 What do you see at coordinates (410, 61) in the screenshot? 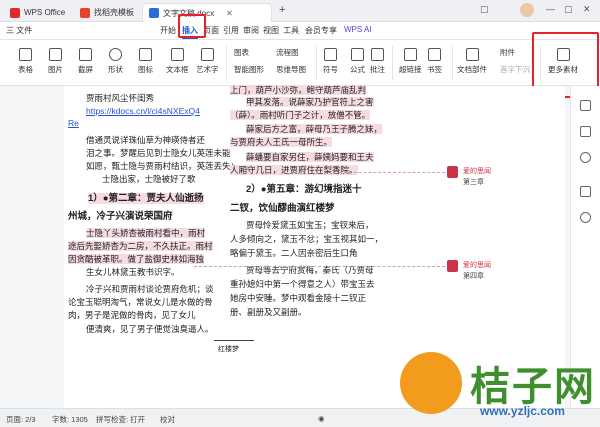
I see `hyperlink-button: 超链接` at bounding box center [410, 61].